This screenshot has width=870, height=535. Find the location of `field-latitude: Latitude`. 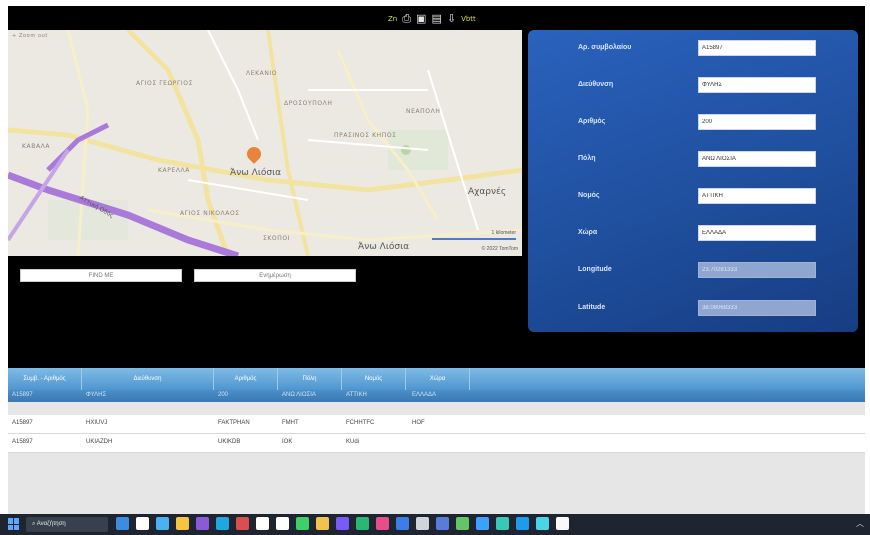

field-latitude: Latitude is located at coordinates (693, 309).